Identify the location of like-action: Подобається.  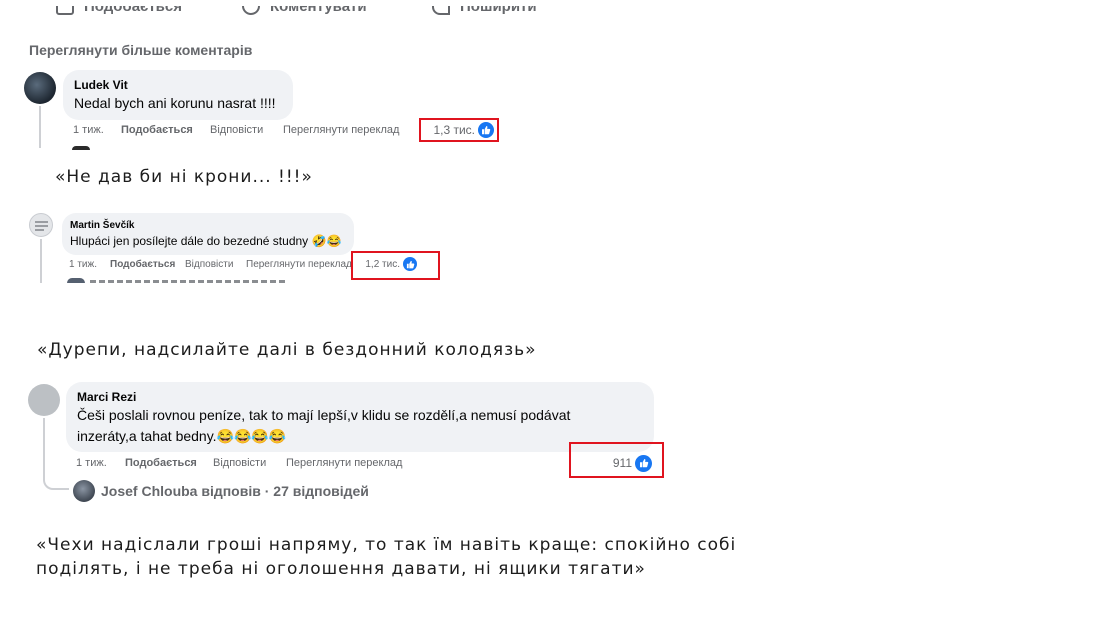
(119, 10).